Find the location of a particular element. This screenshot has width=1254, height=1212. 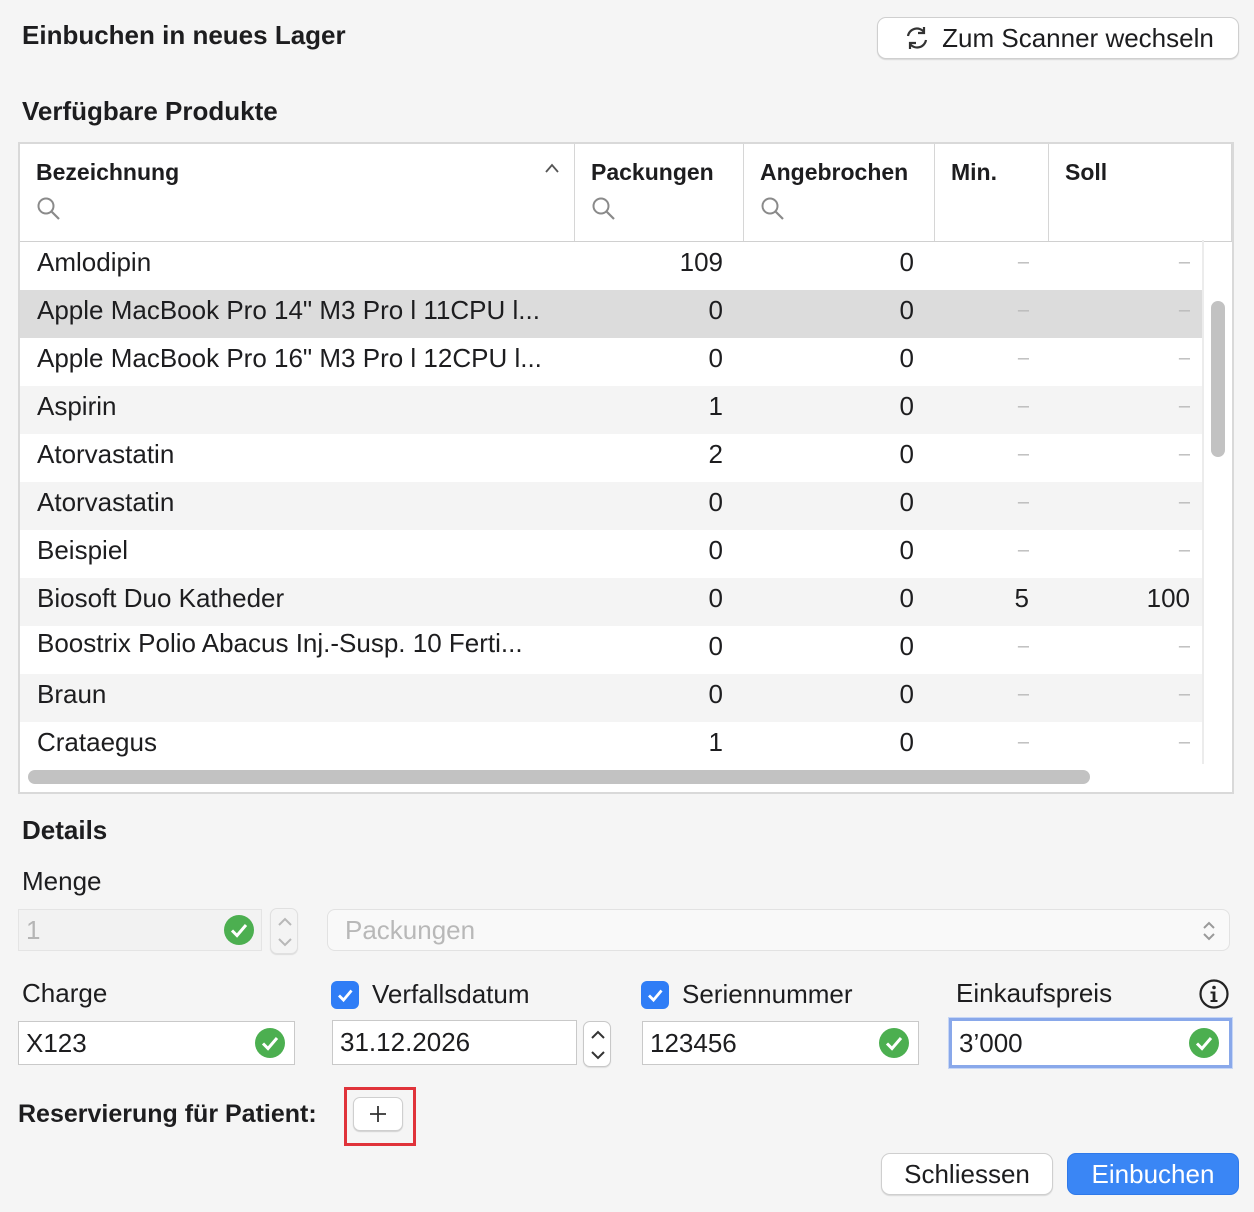

date-stepper is located at coordinates (597, 1044).